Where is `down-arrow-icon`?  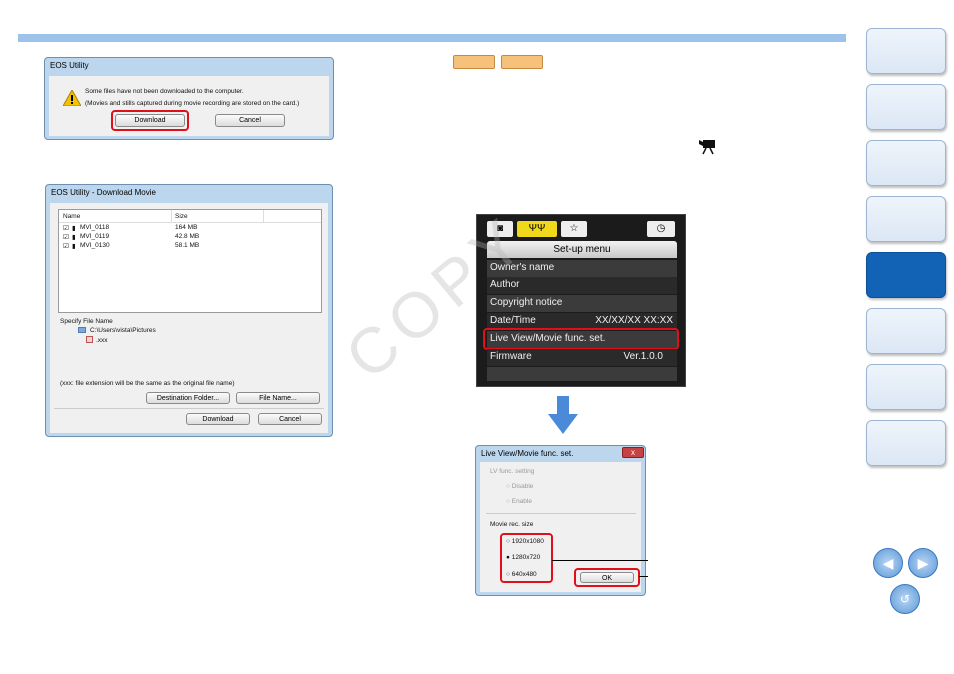
down-arrow-icon is located at coordinates (563, 415).